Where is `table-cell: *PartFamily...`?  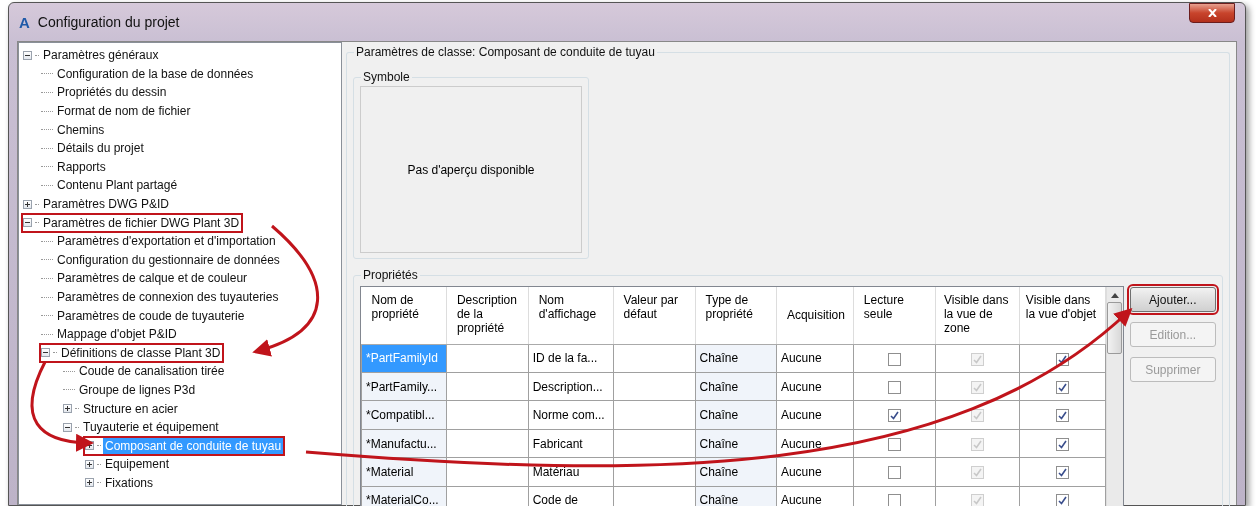
table-cell: *PartFamily... is located at coordinates (404, 386).